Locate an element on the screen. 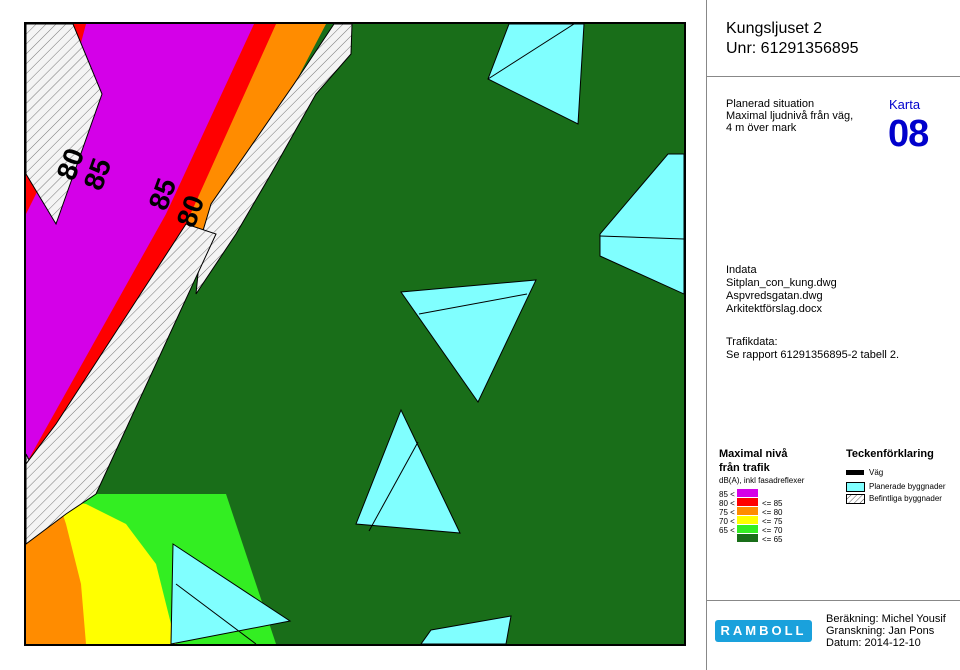 This screenshot has width=960, height=670. traffic-heading: Trafikdata: is located at coordinates (752, 342).